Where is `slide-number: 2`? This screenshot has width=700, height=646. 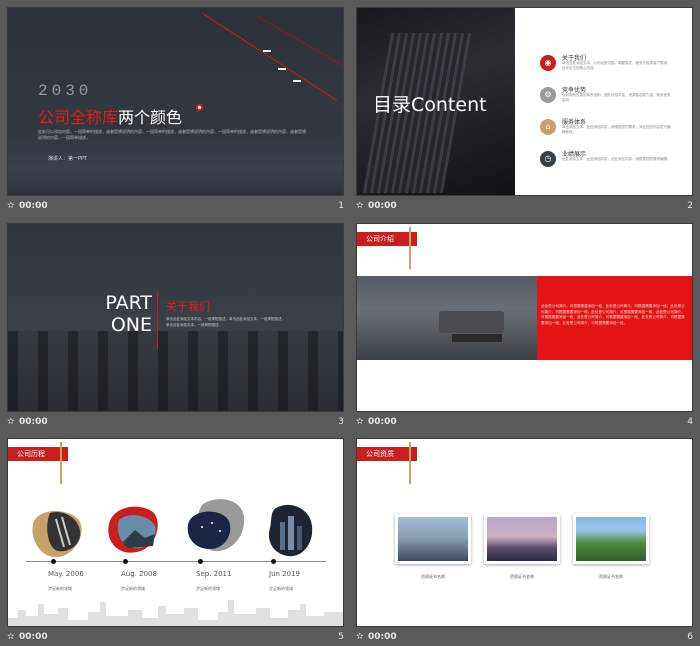 slide-number: 2 is located at coordinates (690, 206).